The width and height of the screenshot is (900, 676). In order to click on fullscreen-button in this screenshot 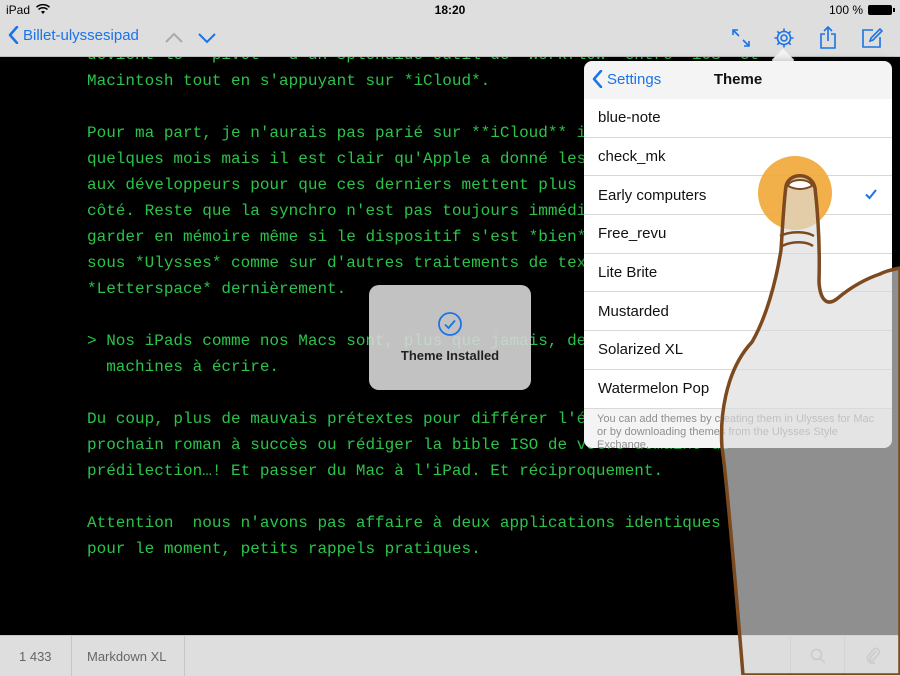, I will do `click(741, 38)`.